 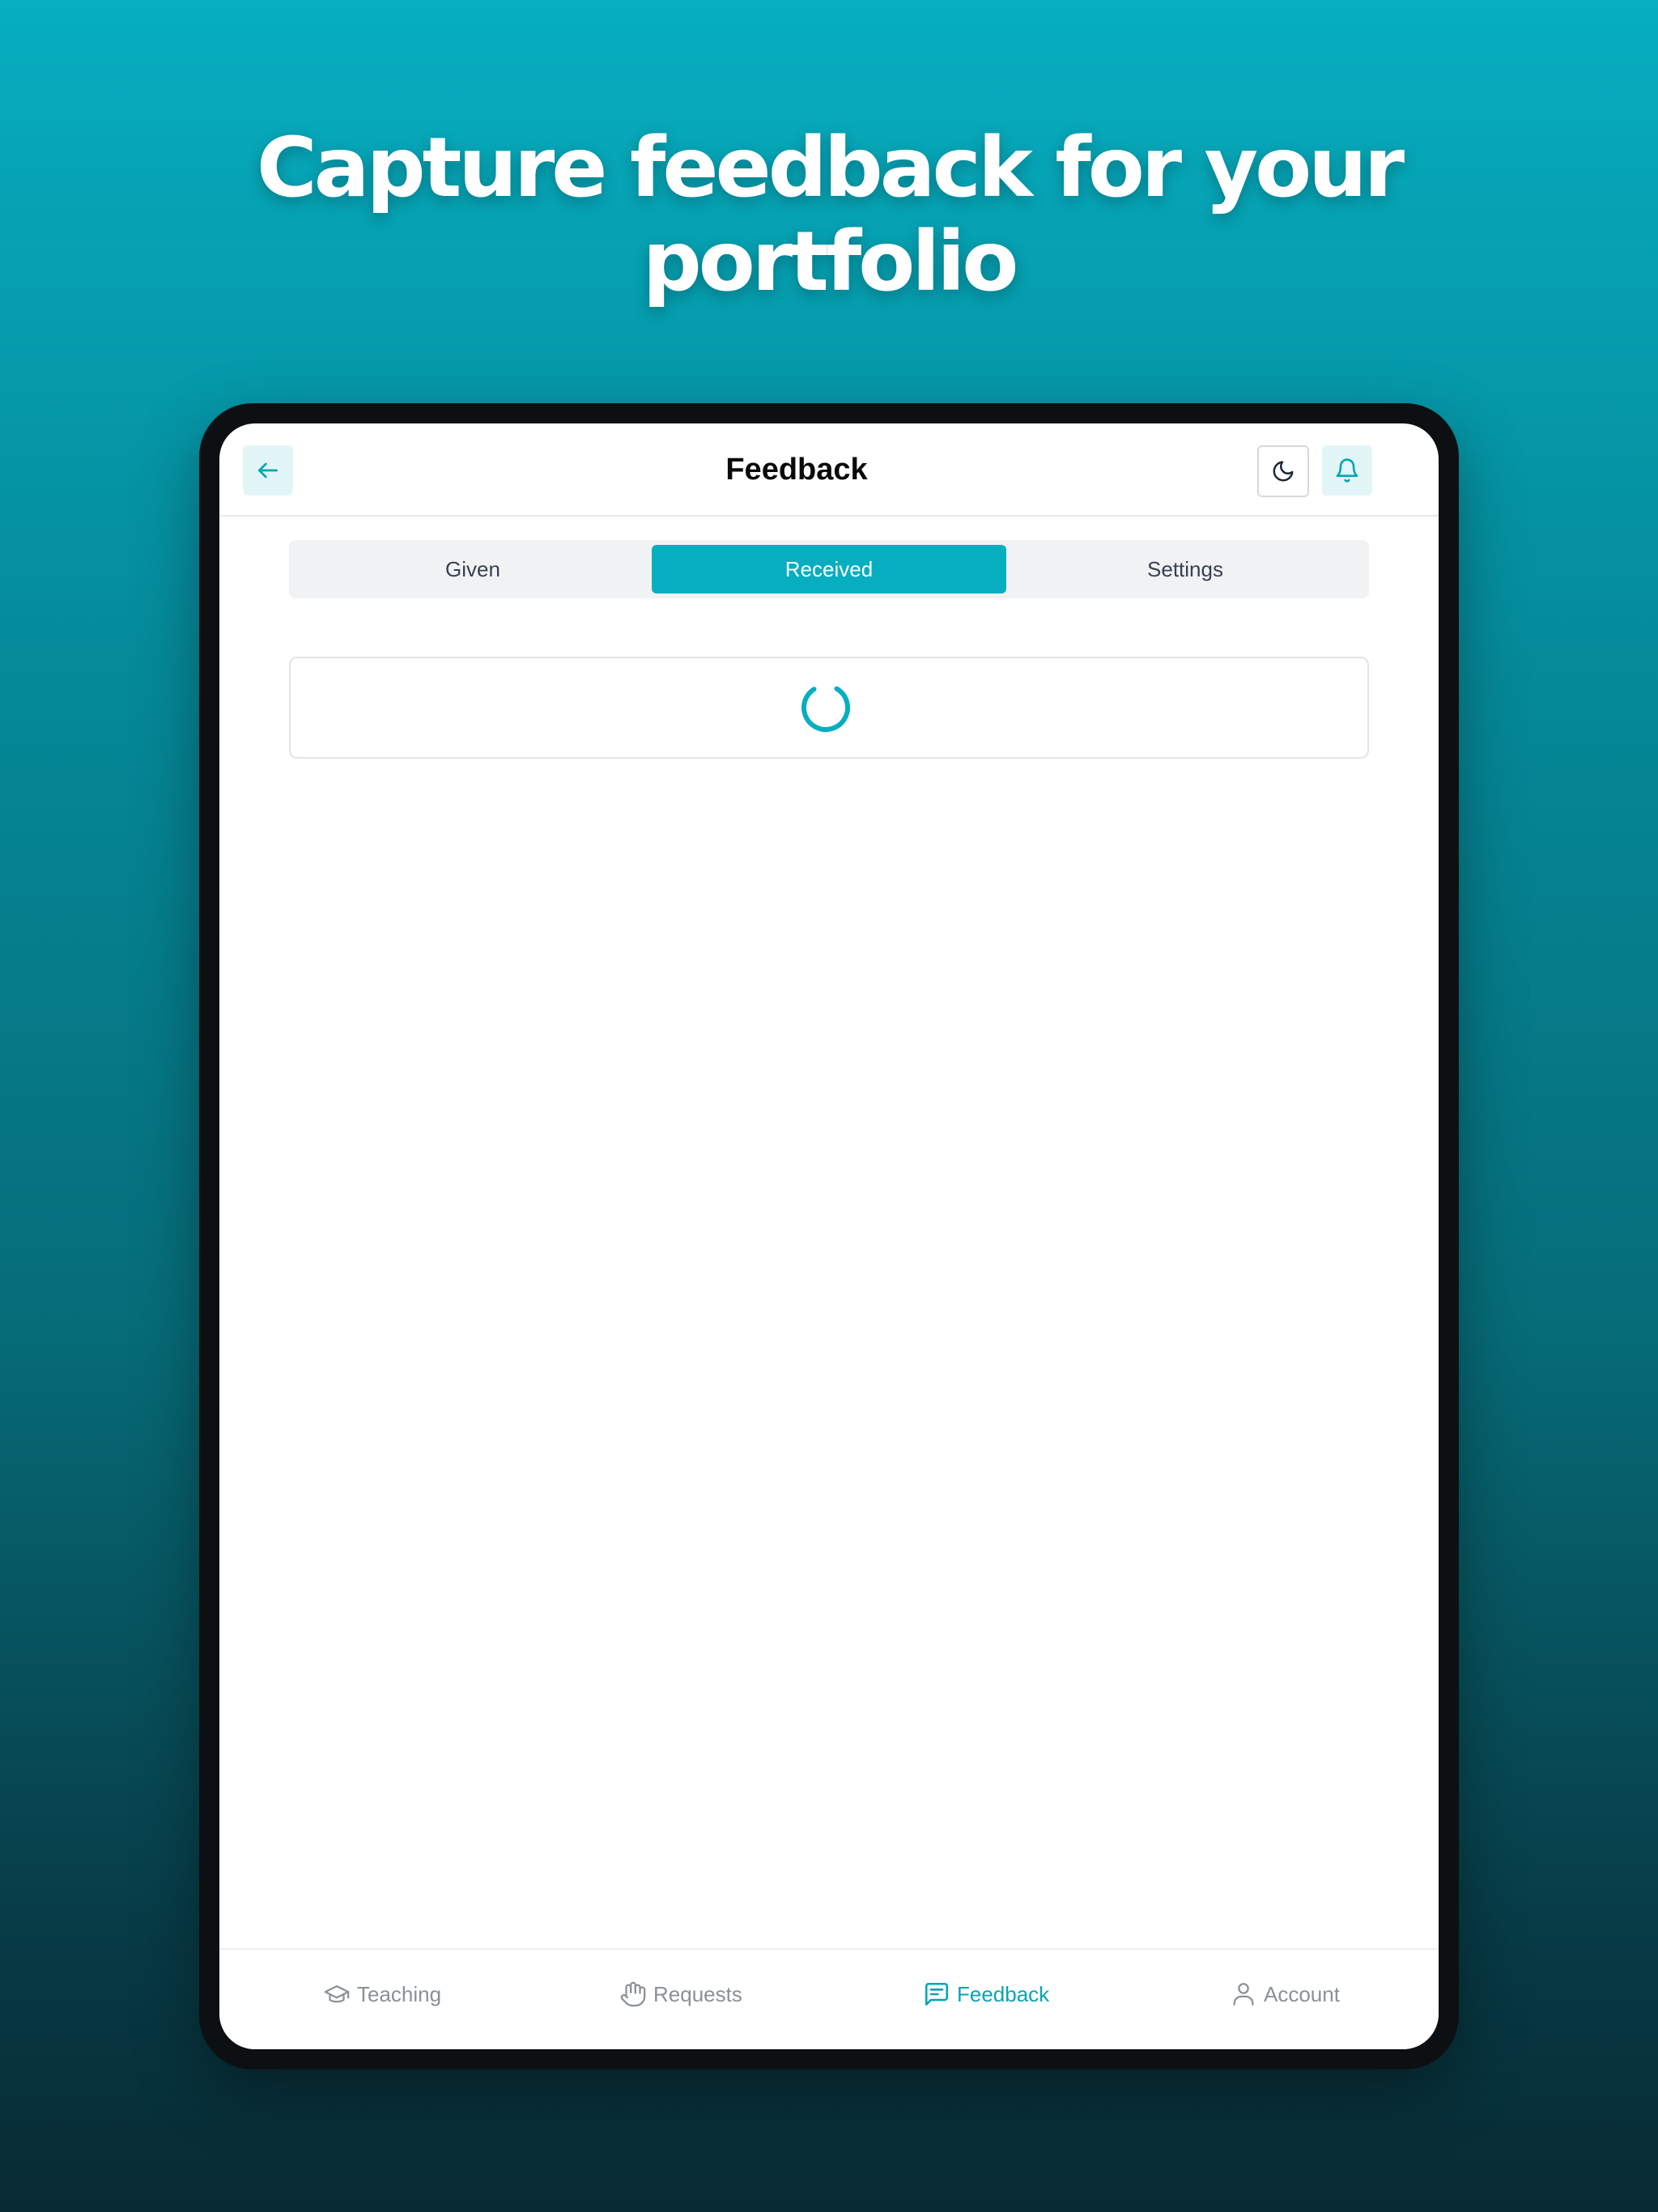 I want to click on user-icon, so click(x=1243, y=1995).